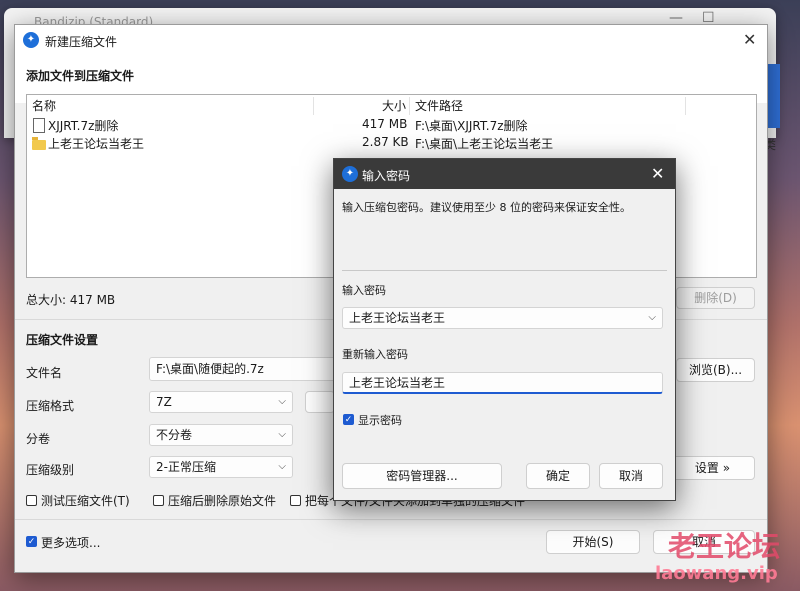 This screenshot has height=591, width=800. Describe the element at coordinates (724, 546) in the screenshot. I see `watermark-text: 老王论坛` at that location.